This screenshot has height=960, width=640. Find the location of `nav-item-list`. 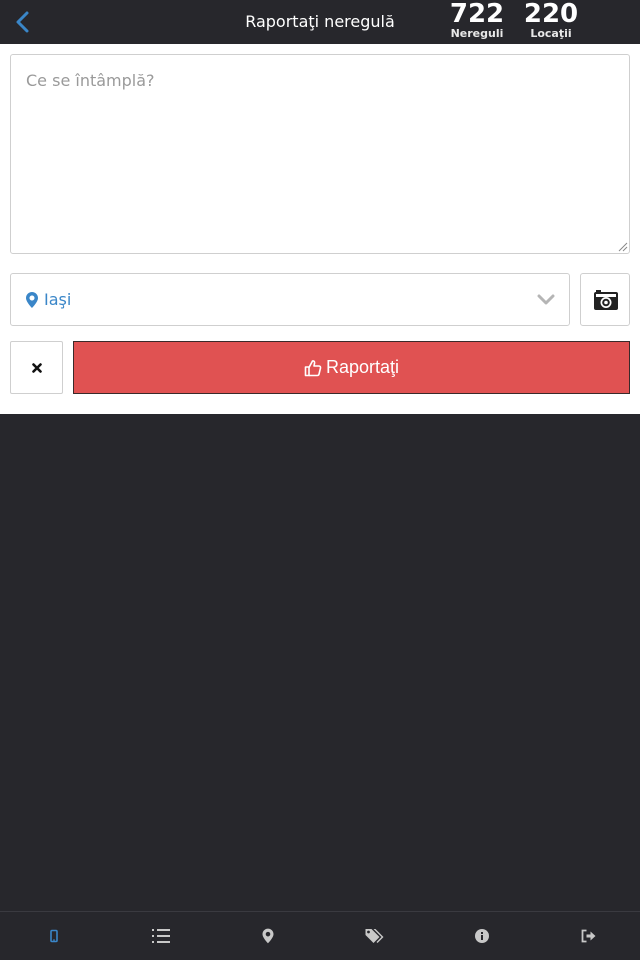

nav-item-list is located at coordinates (160, 936).